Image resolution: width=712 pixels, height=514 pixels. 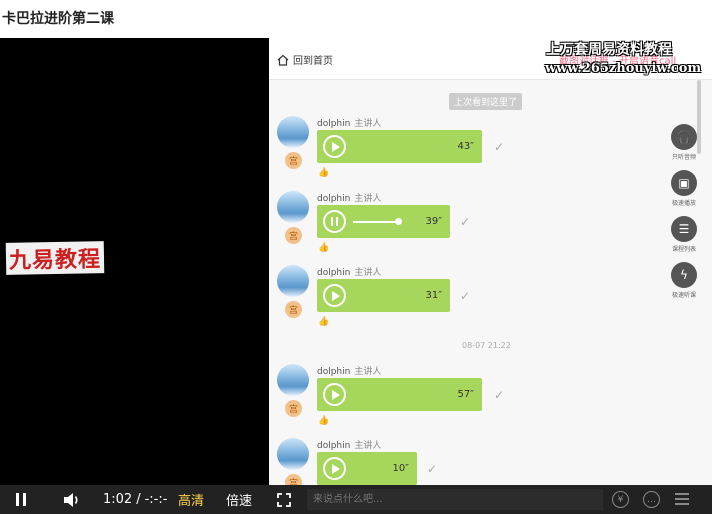 I want to click on history-pill: 上次看到这里了, so click(x=486, y=101).